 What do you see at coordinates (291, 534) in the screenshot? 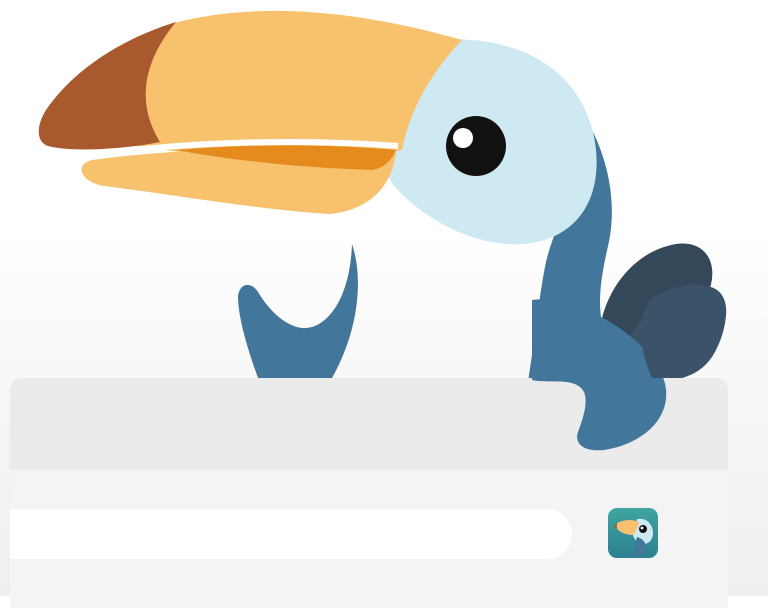
I see `address-bar` at bounding box center [291, 534].